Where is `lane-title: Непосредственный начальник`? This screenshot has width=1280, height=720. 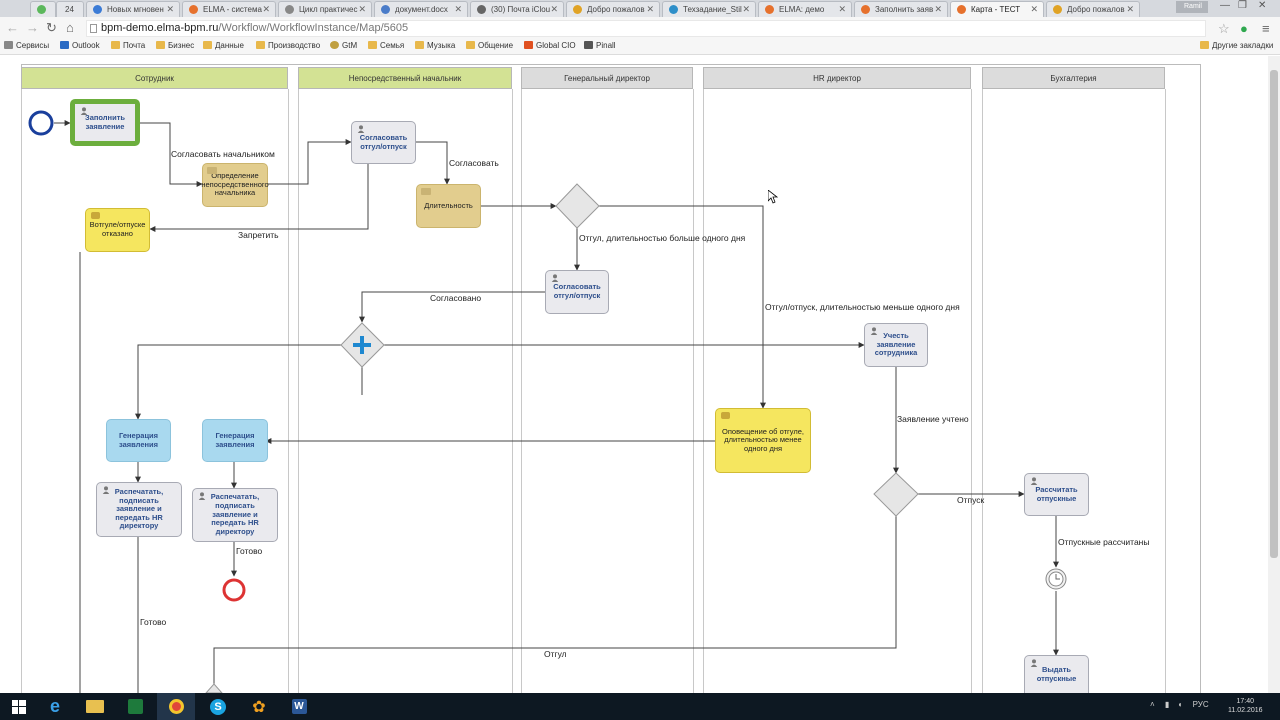 lane-title: Непосредственный начальник is located at coordinates (405, 78).